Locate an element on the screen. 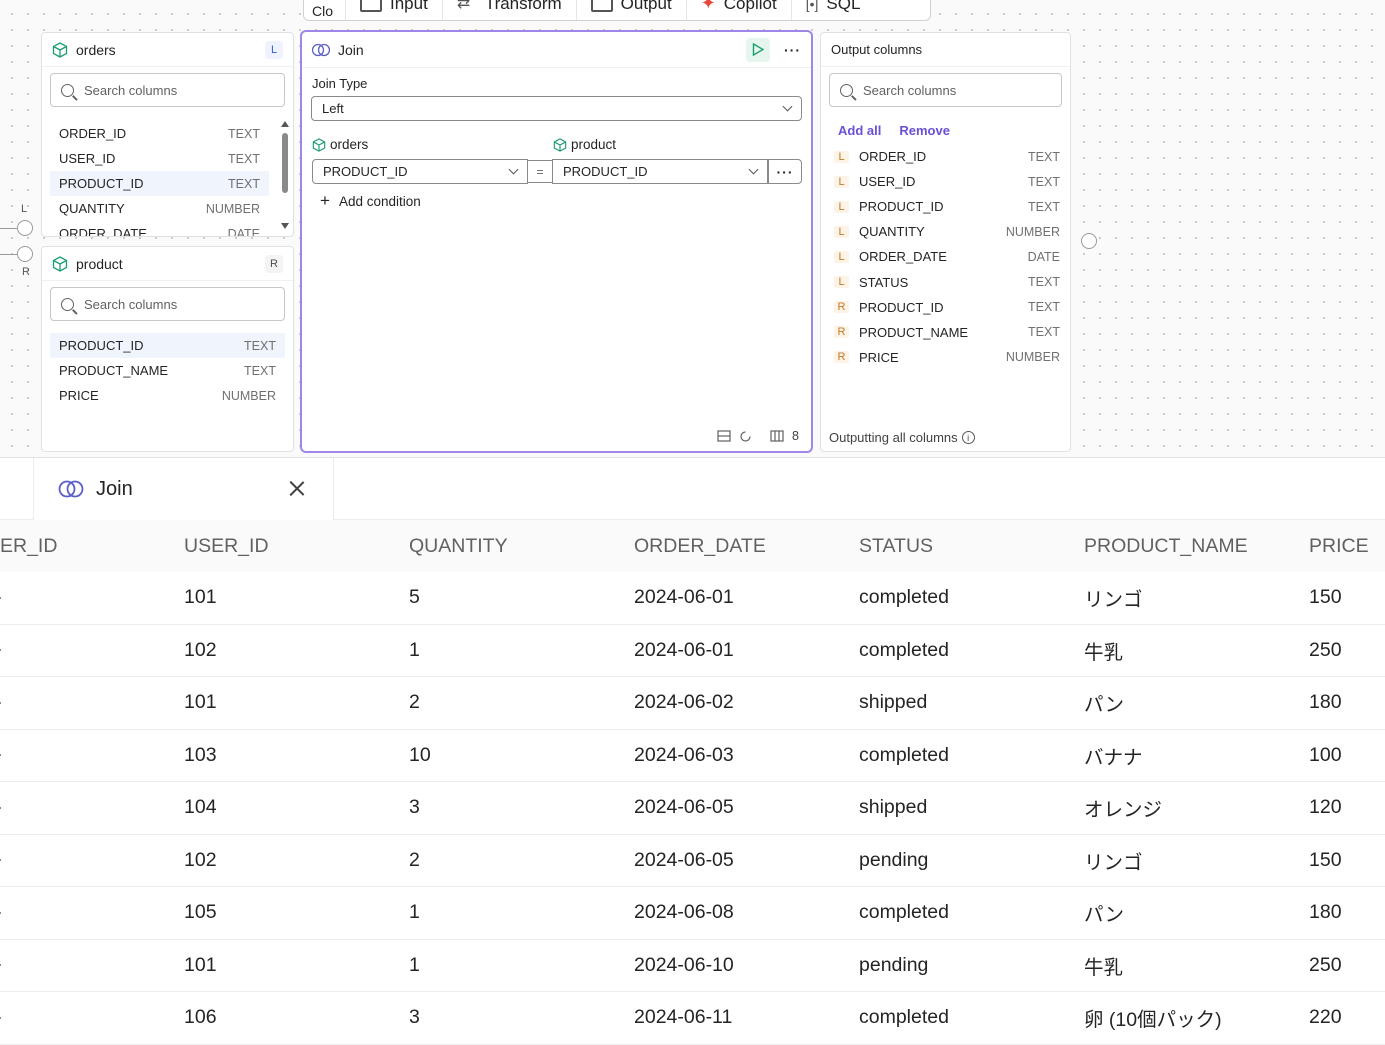  table-row: 102 2 2024-06-05 pending リンゴ 150 is located at coordinates (692, 861).